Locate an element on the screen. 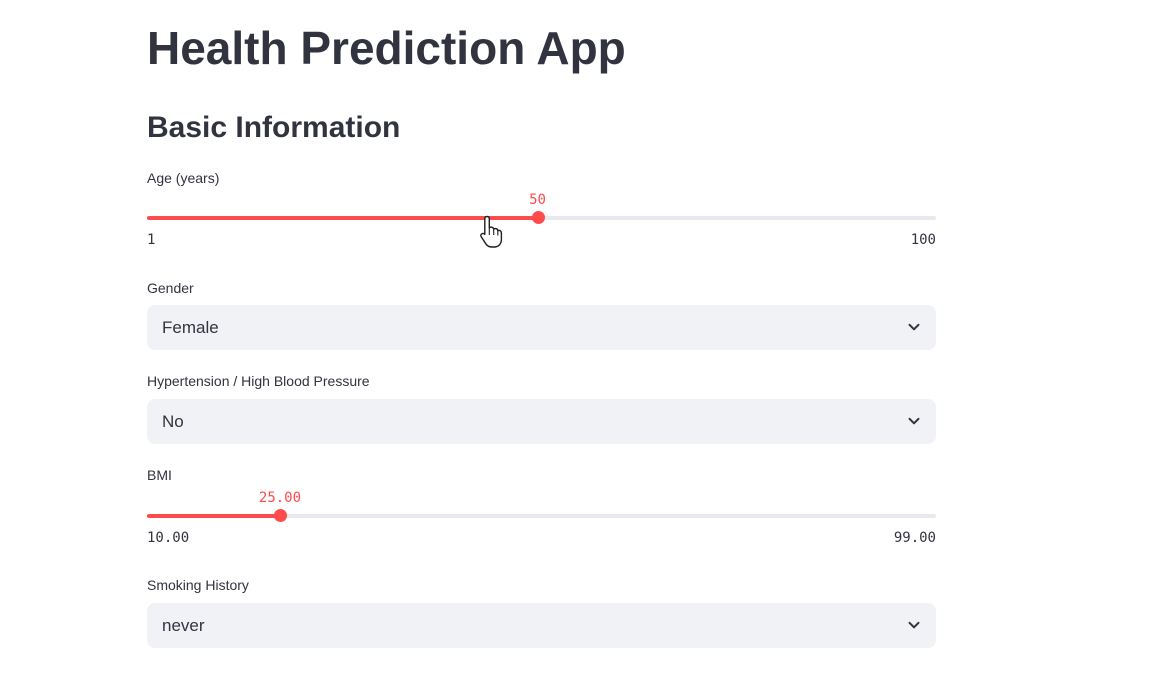 The height and width of the screenshot is (679, 1168). age-slider-max: 100 is located at coordinates (923, 240).